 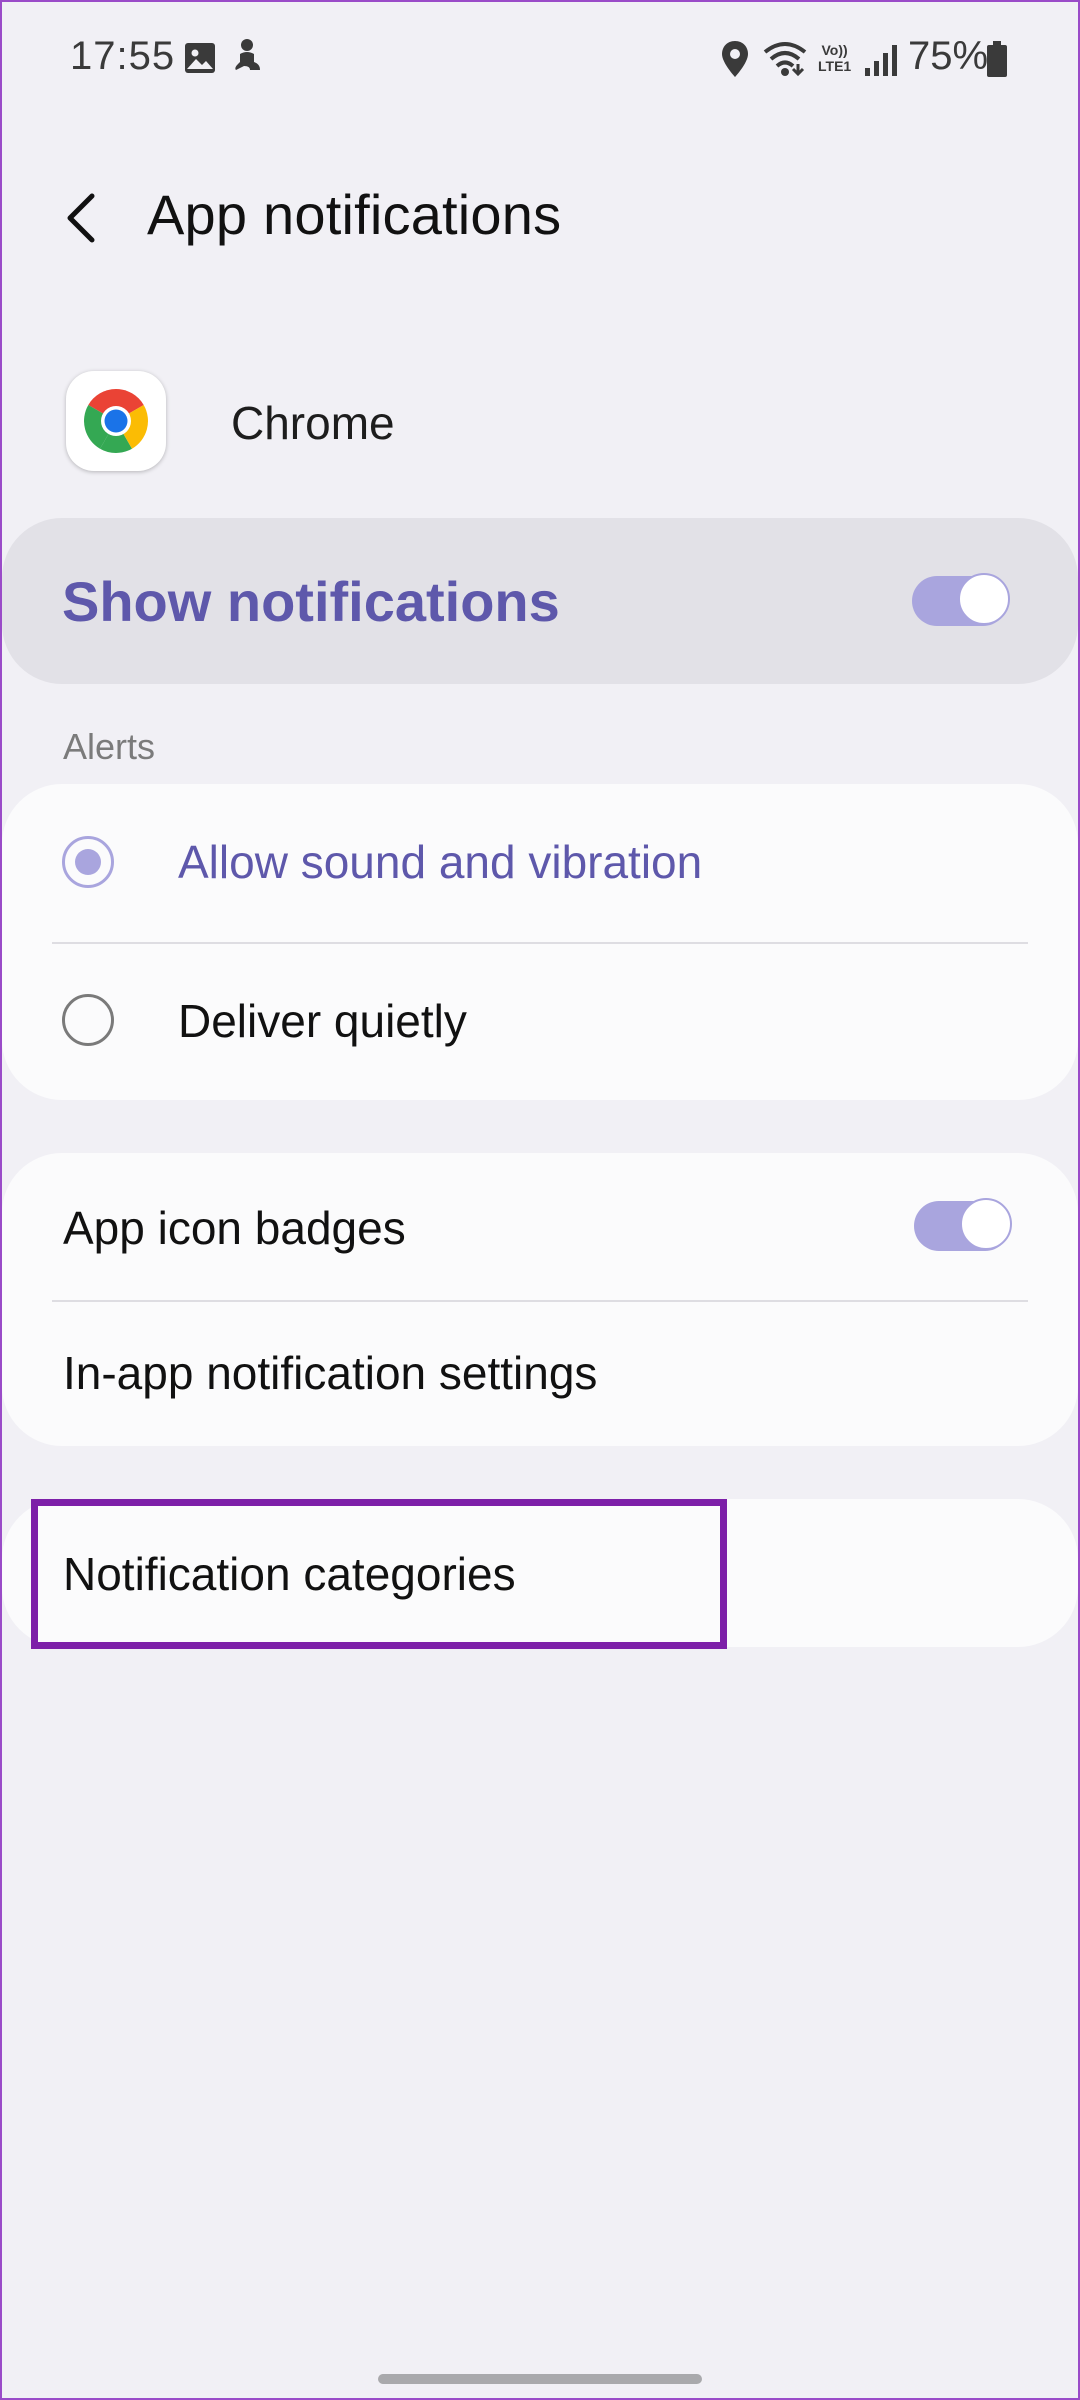 I want to click on page-title: App notifications, so click(x=354, y=214).